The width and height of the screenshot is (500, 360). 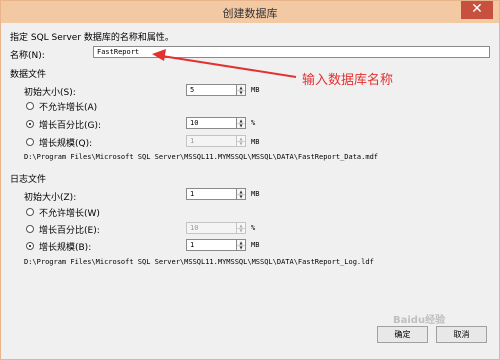 What do you see at coordinates (348, 80) in the screenshot?
I see `annotation-text: 输入数据库名称` at bounding box center [348, 80].